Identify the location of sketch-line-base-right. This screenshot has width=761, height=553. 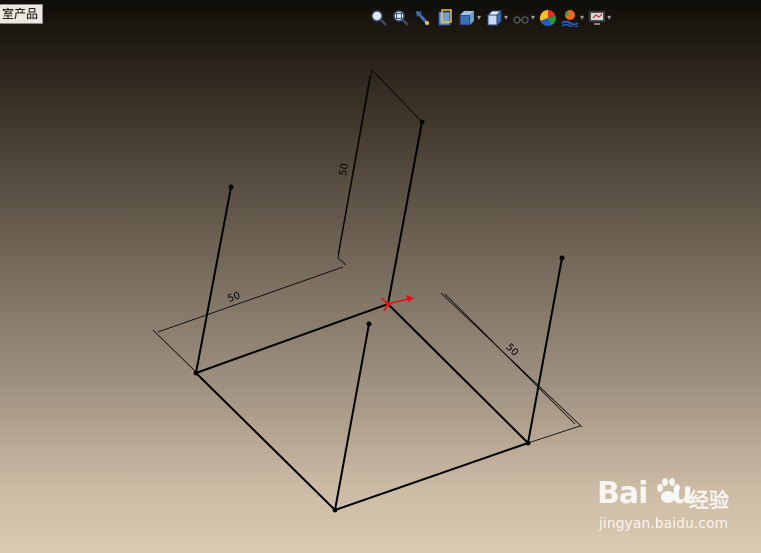
(458, 373).